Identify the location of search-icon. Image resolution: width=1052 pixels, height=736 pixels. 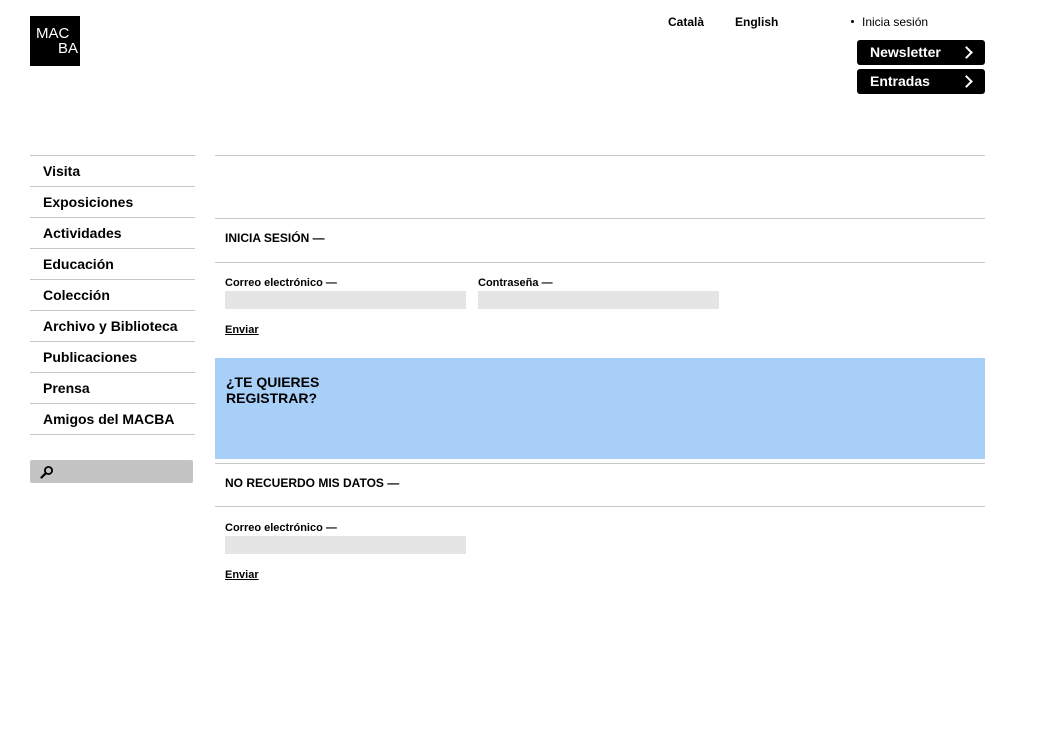
(47, 472).